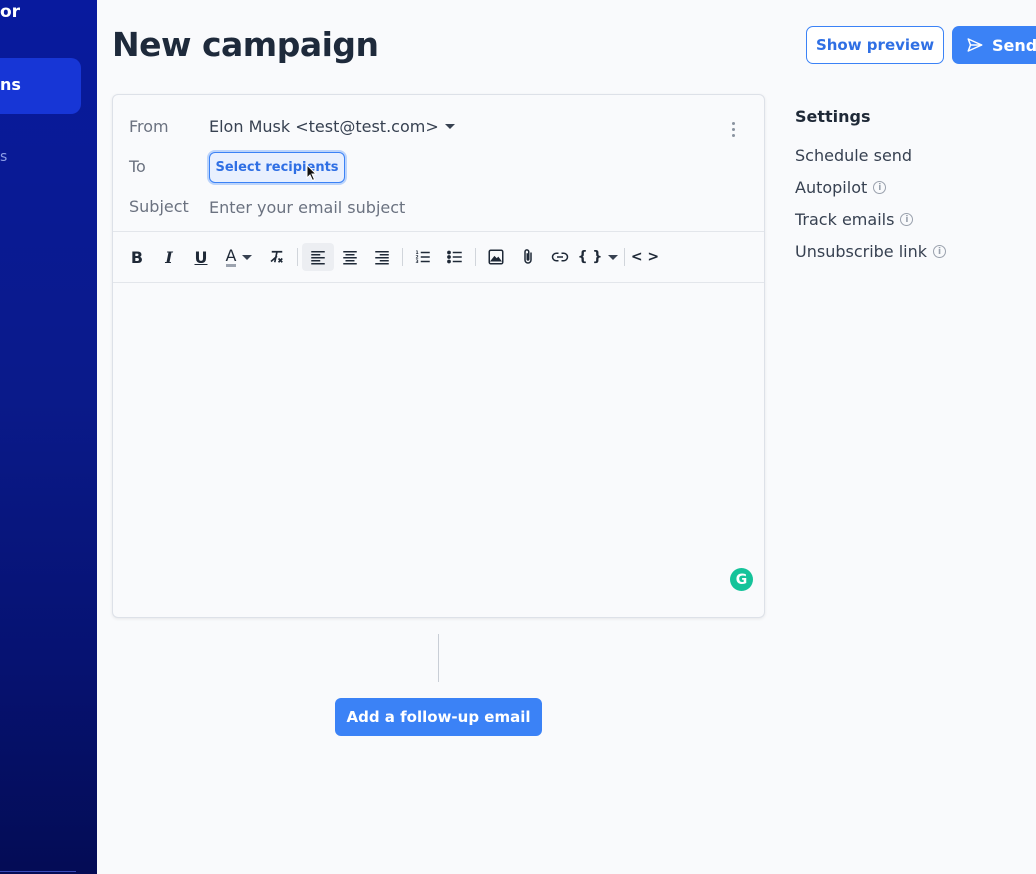 Image resolution: width=1036 pixels, height=874 pixels. Describe the element at coordinates (459, 207) in the screenshot. I see `subject-input` at that location.